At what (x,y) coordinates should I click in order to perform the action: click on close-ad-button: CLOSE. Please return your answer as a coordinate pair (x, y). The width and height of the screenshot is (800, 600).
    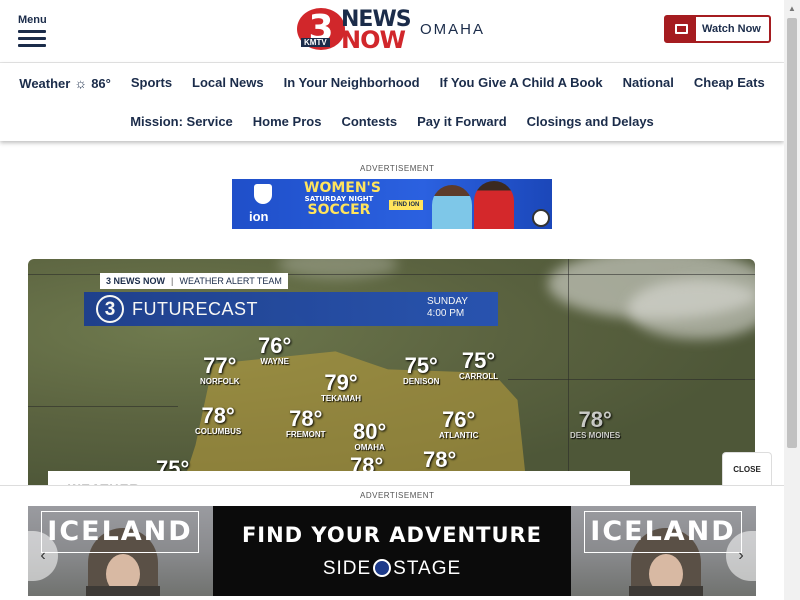
    Looking at the image, I should click on (747, 469).